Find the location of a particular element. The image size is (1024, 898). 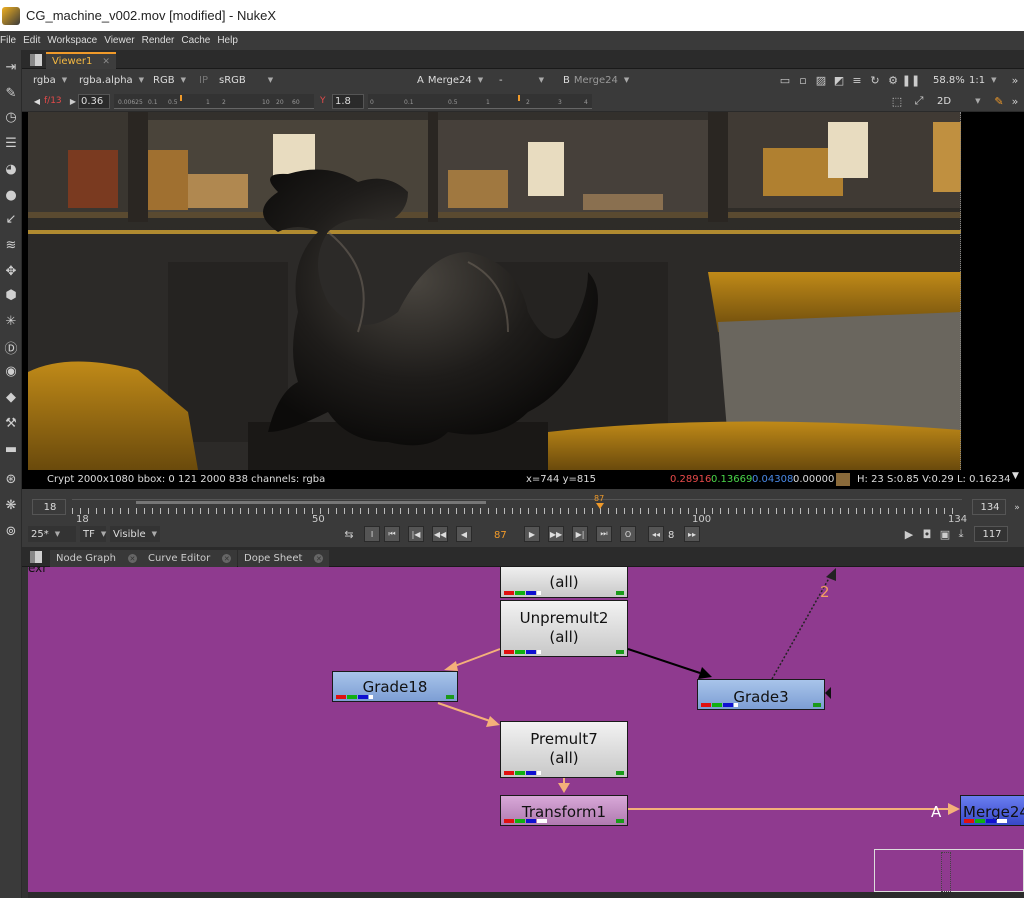

node-unpremult2: Unpremult2 (all) is located at coordinates (564, 628).